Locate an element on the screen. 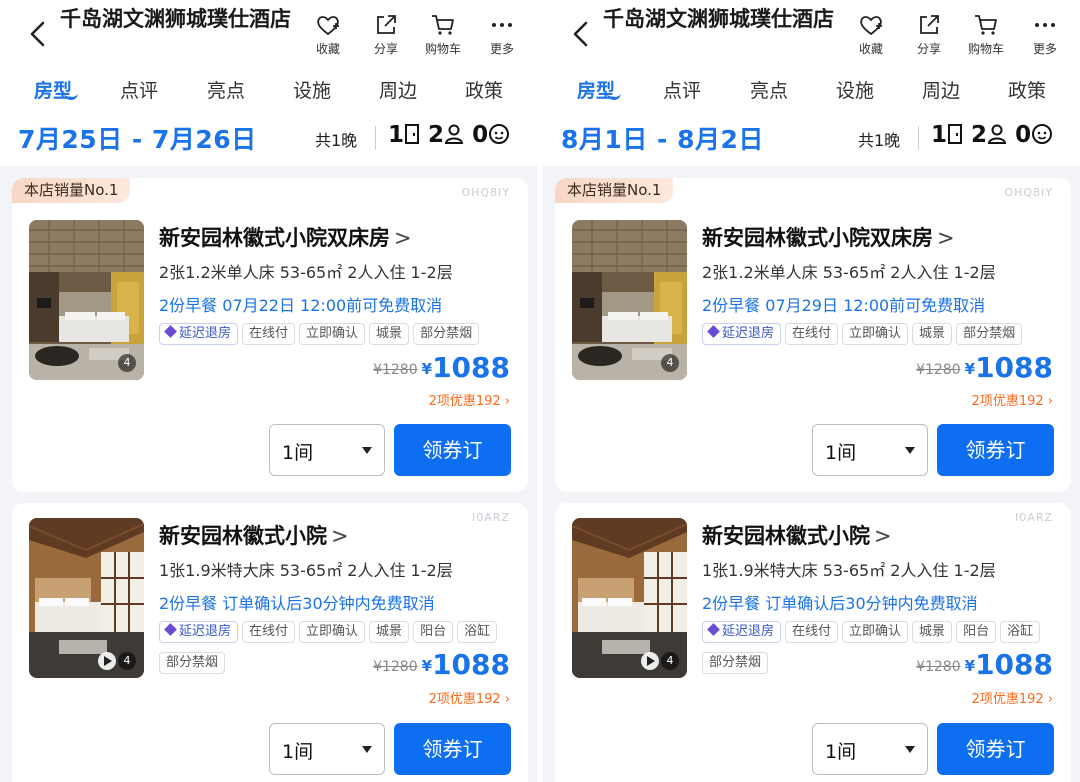 The image size is (1080, 782). date-range: 8月1日 - 8月2日 is located at coordinates (662, 138).